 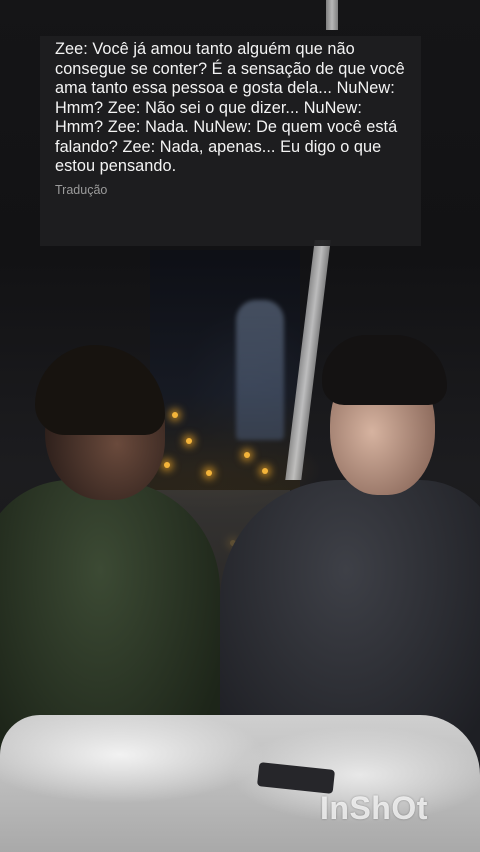 What do you see at coordinates (260, 370) in the screenshot?
I see `illuminated-tower` at bounding box center [260, 370].